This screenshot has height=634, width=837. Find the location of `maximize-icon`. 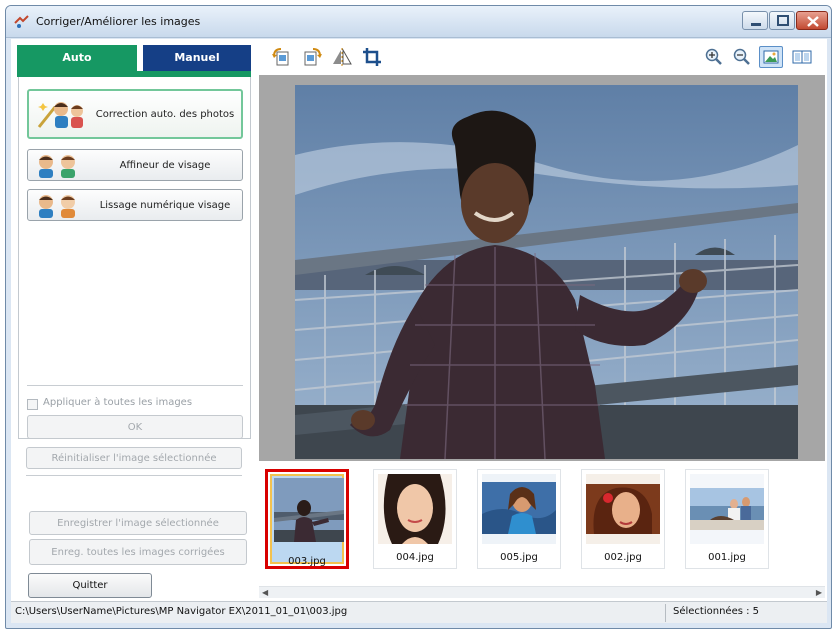

maximize-icon is located at coordinates (783, 20).